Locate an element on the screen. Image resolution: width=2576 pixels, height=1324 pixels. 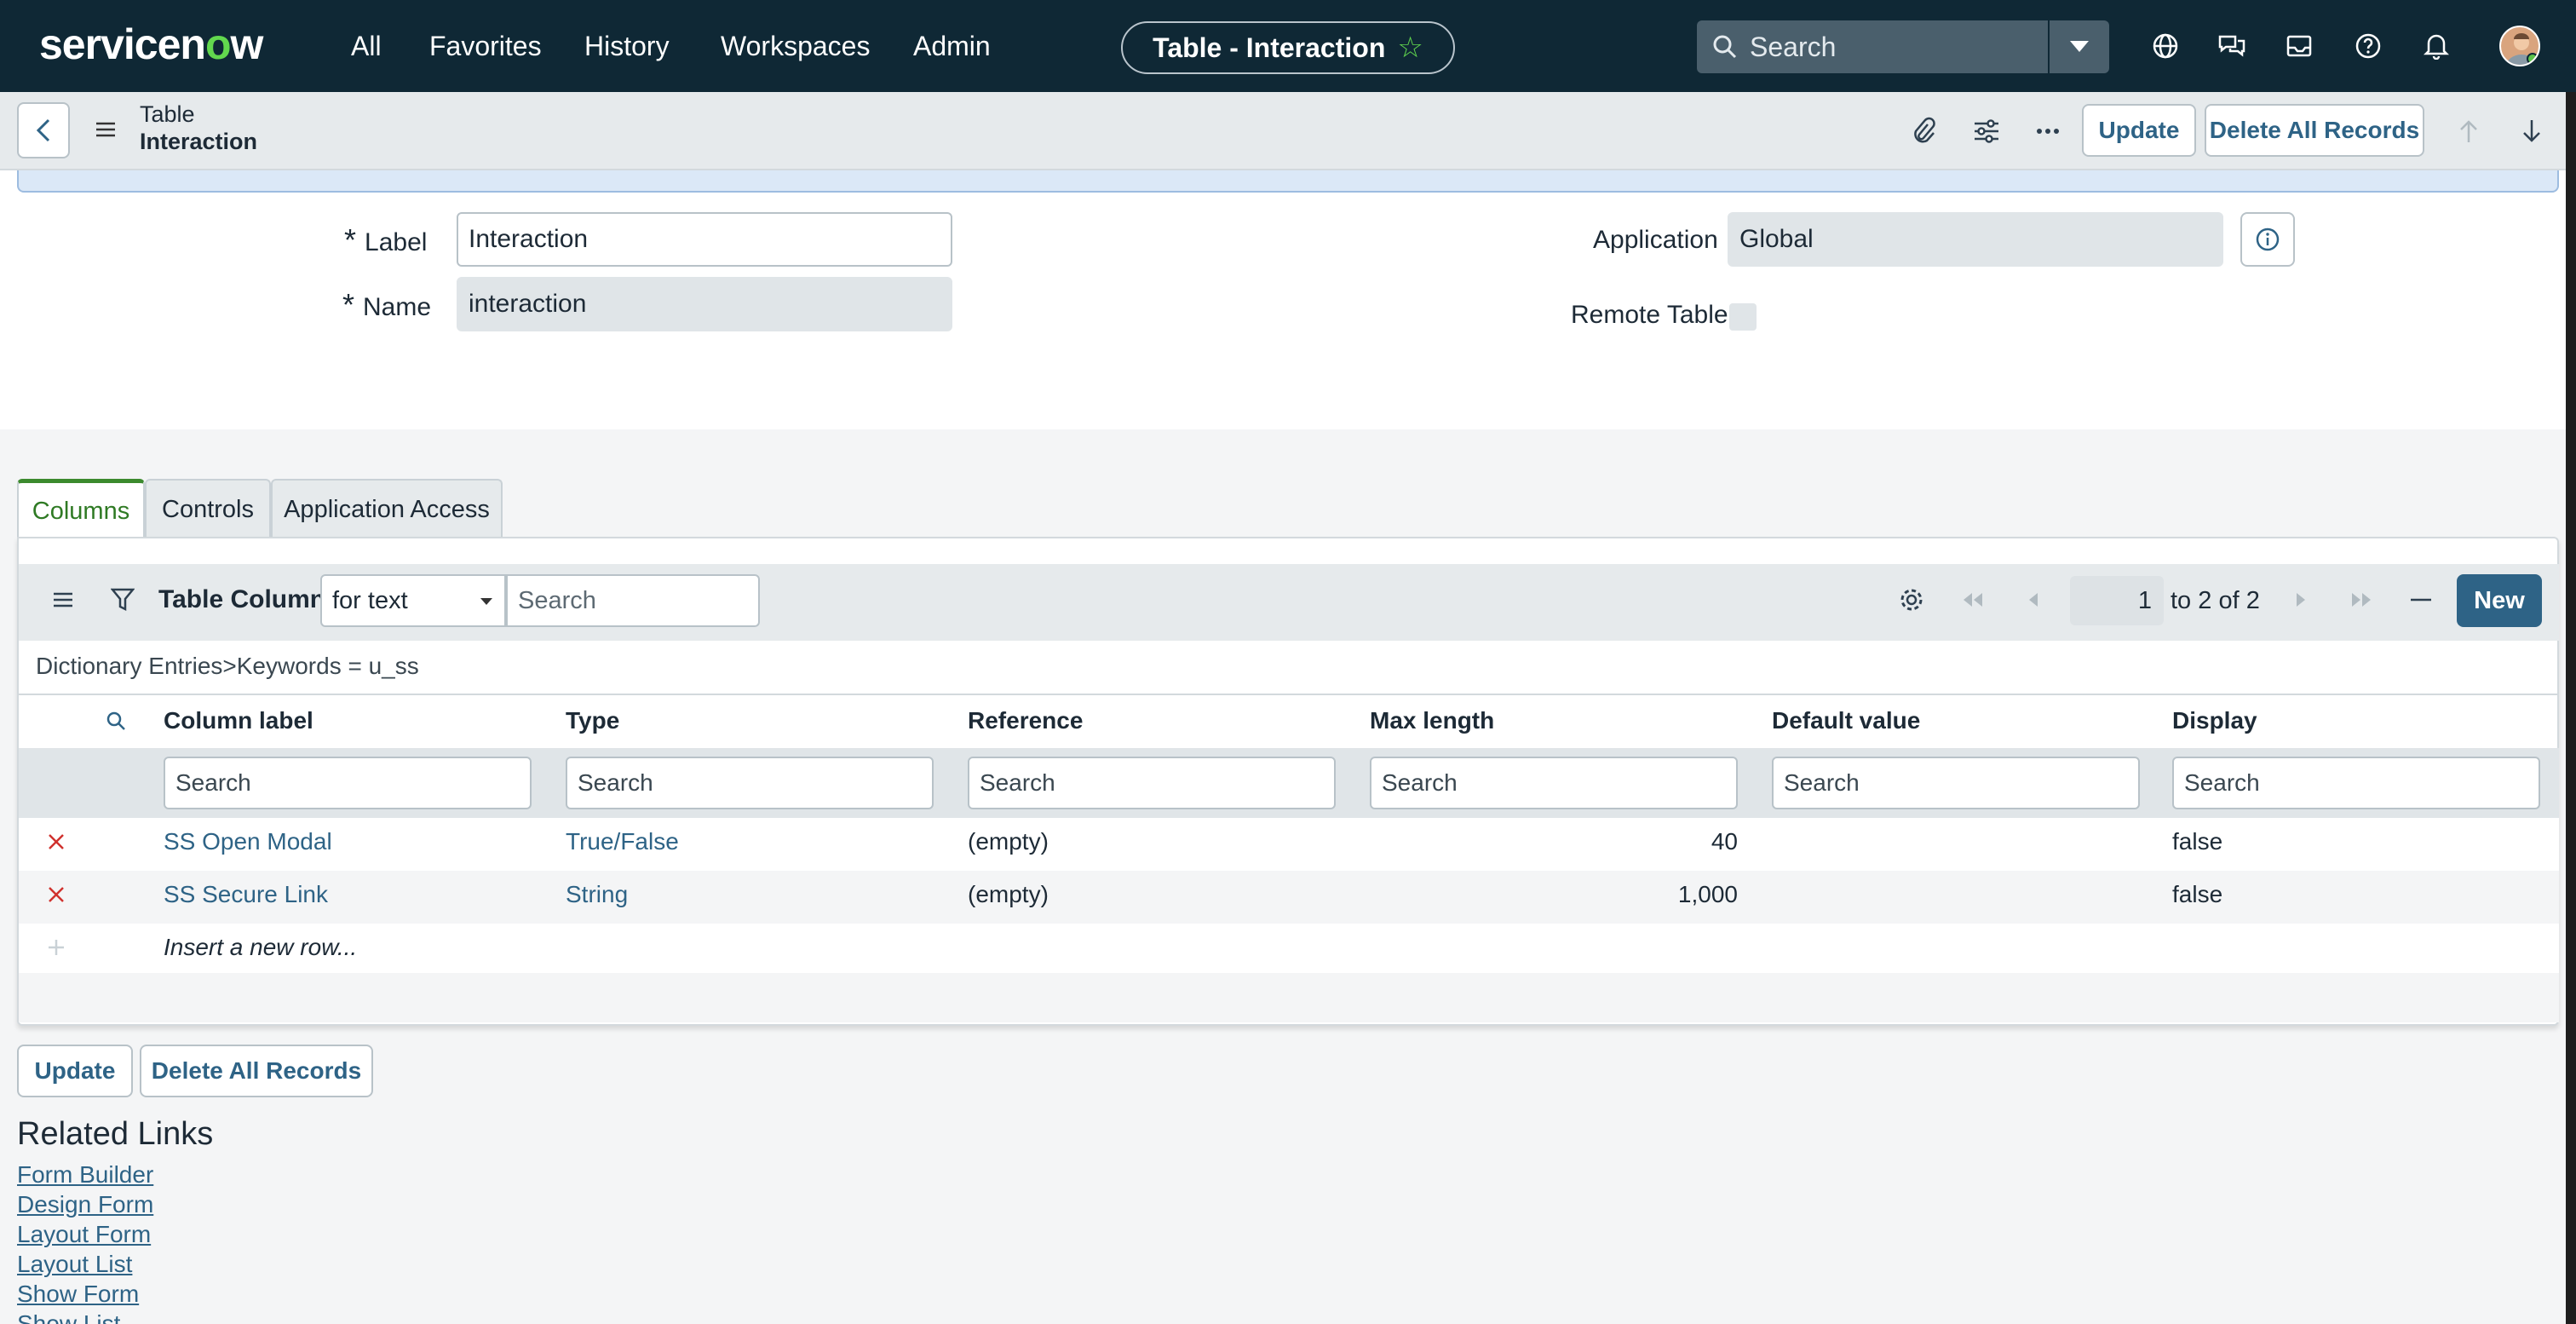
tab-controls: Controls is located at coordinates (208, 508).